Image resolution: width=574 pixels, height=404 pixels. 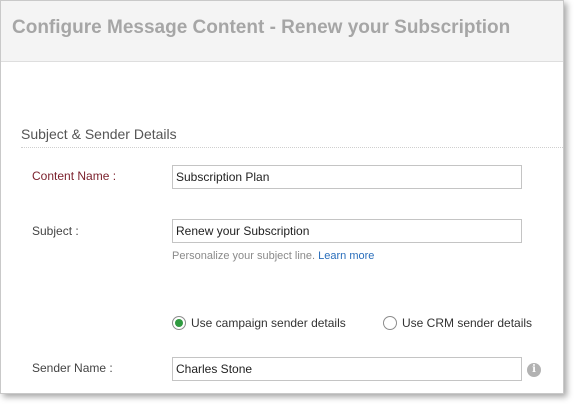 What do you see at coordinates (347, 369) in the screenshot?
I see `sender-name-input` at bounding box center [347, 369].